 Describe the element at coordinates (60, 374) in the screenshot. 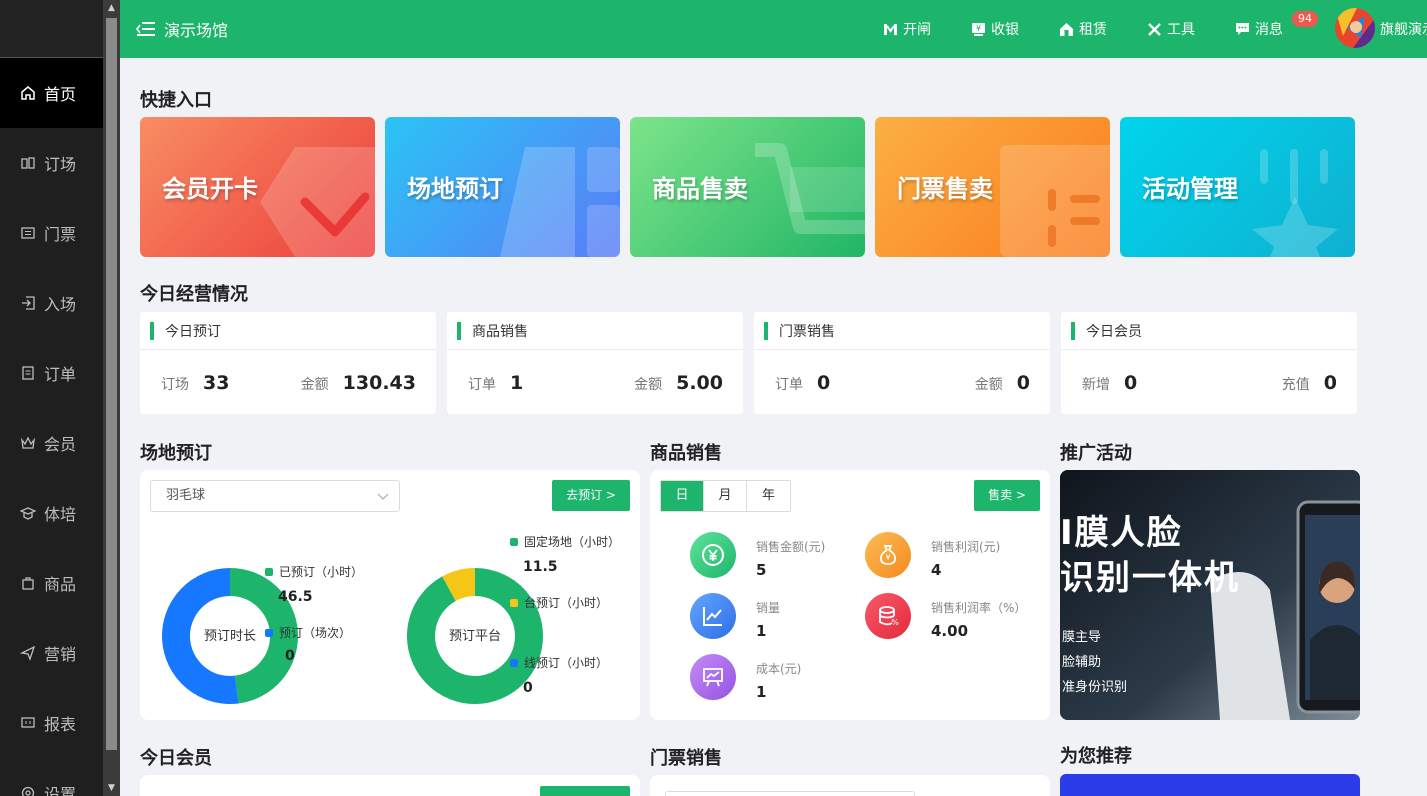

I see `sidebar-item-label: 订单` at that location.